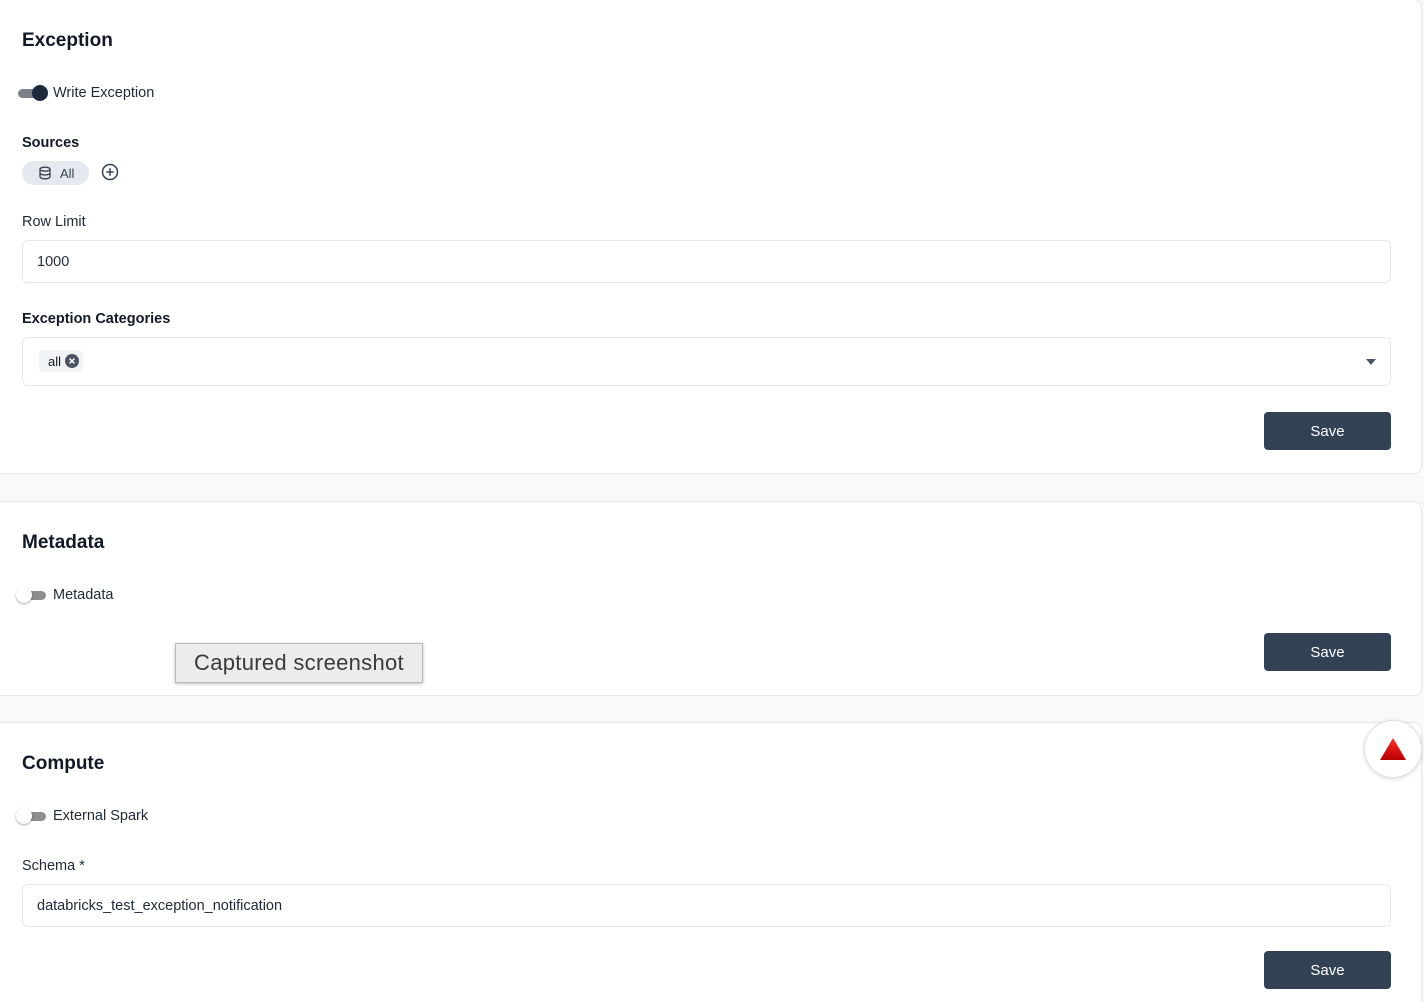  I want to click on schema-label: Schema *, so click(53, 866).